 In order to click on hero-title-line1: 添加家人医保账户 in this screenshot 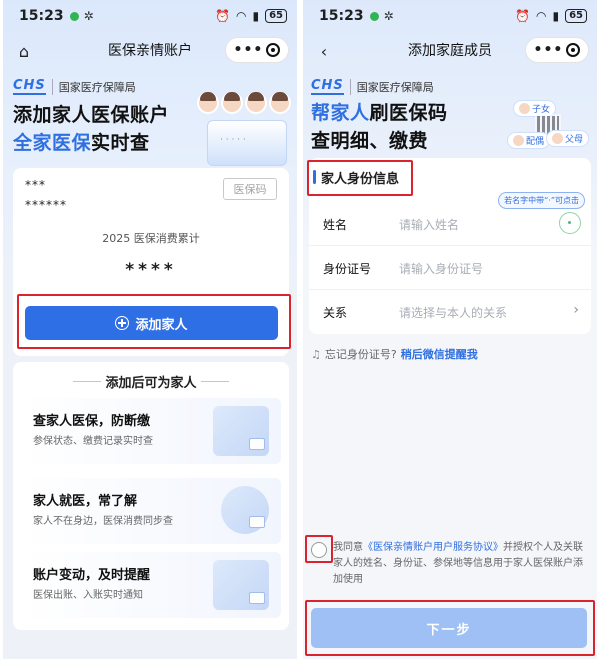, I will do `click(91, 115)`.